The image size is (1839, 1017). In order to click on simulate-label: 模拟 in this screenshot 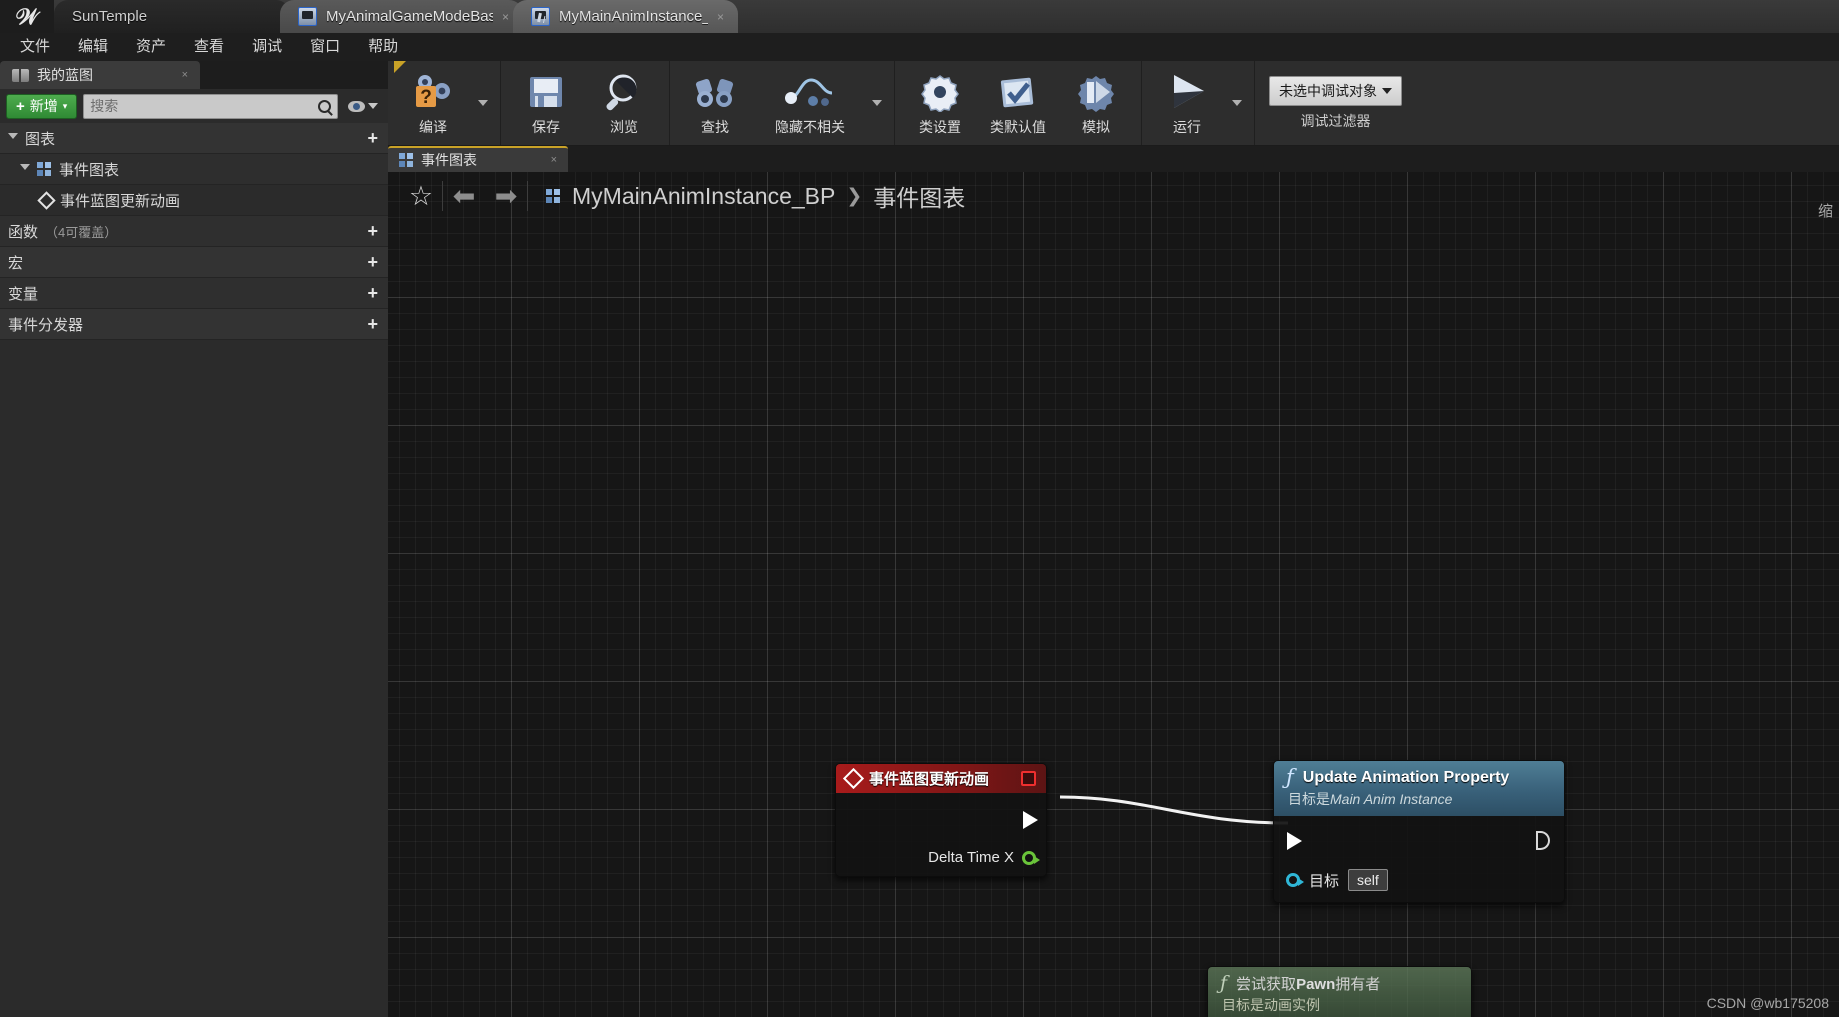, I will do `click(1096, 127)`.